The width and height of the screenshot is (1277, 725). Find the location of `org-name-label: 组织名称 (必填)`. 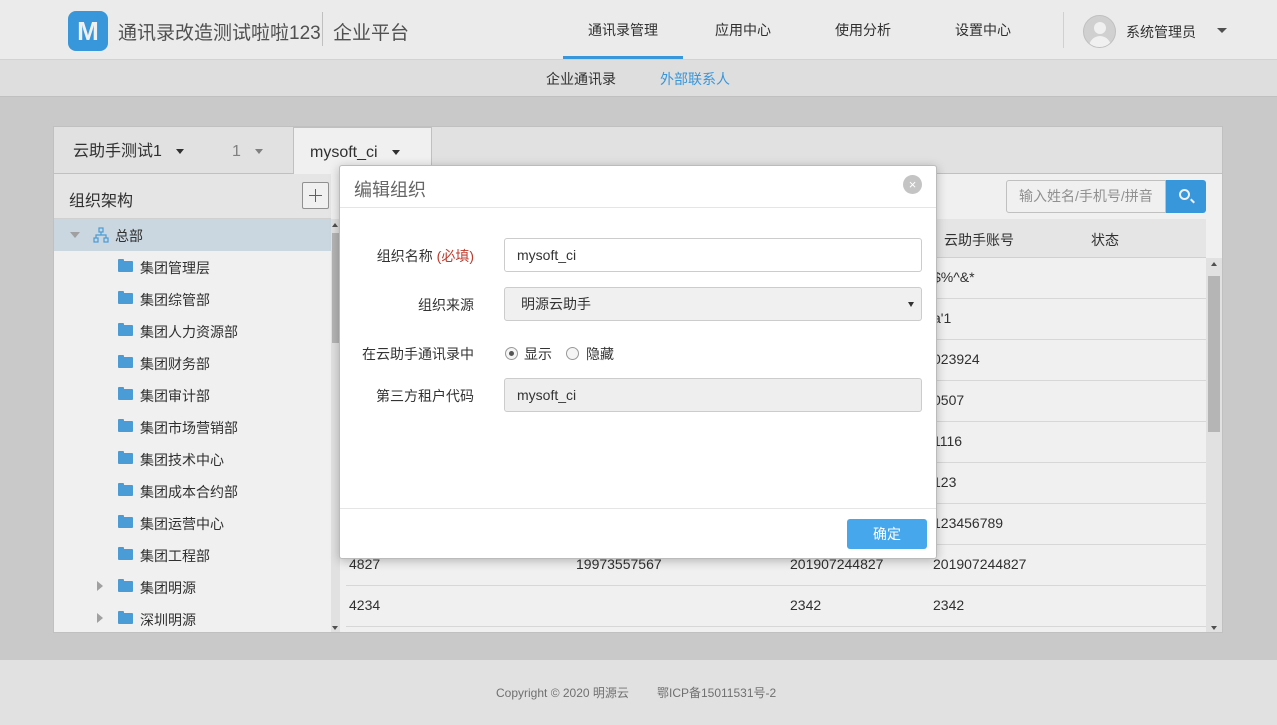

org-name-label: 组织名称 (必填) is located at coordinates (425, 256).